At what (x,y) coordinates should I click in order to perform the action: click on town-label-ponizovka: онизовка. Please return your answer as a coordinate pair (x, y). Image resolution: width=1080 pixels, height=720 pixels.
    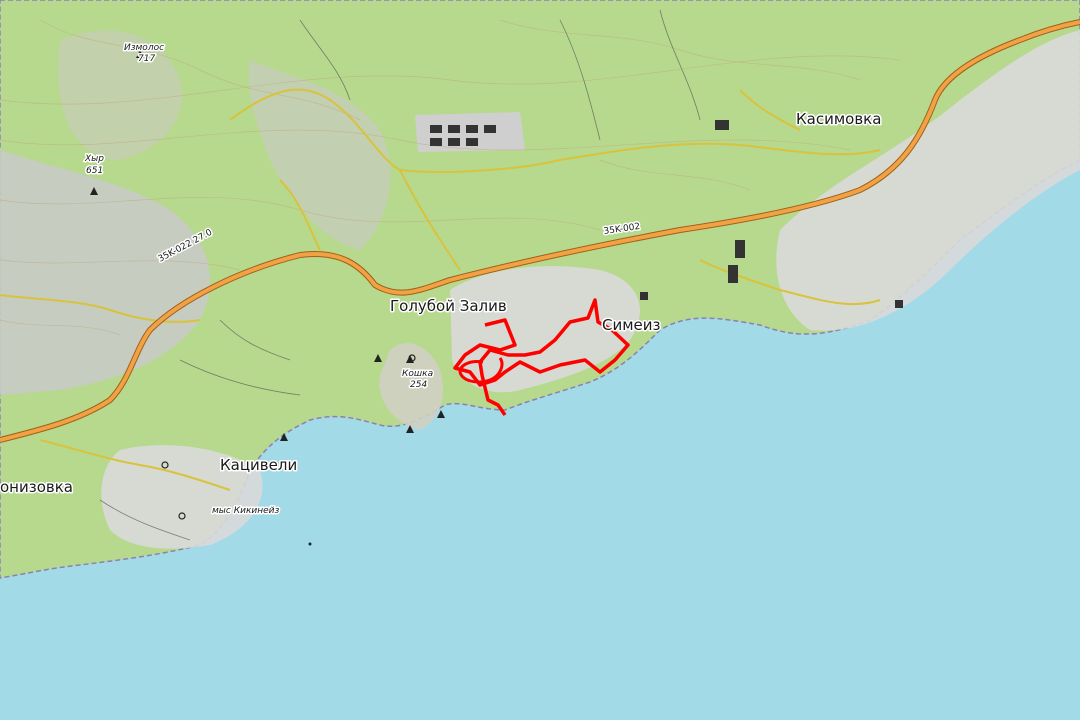
    Looking at the image, I should click on (37, 487).